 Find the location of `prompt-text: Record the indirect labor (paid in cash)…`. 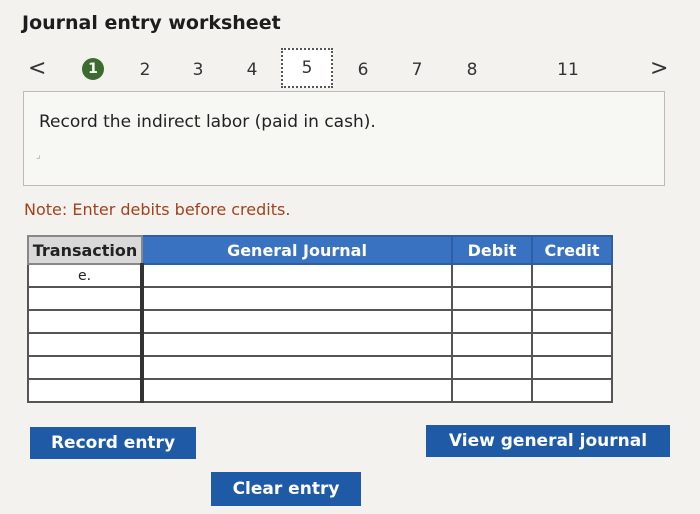

prompt-text: Record the indirect labor (paid in cash)… is located at coordinates (207, 122).